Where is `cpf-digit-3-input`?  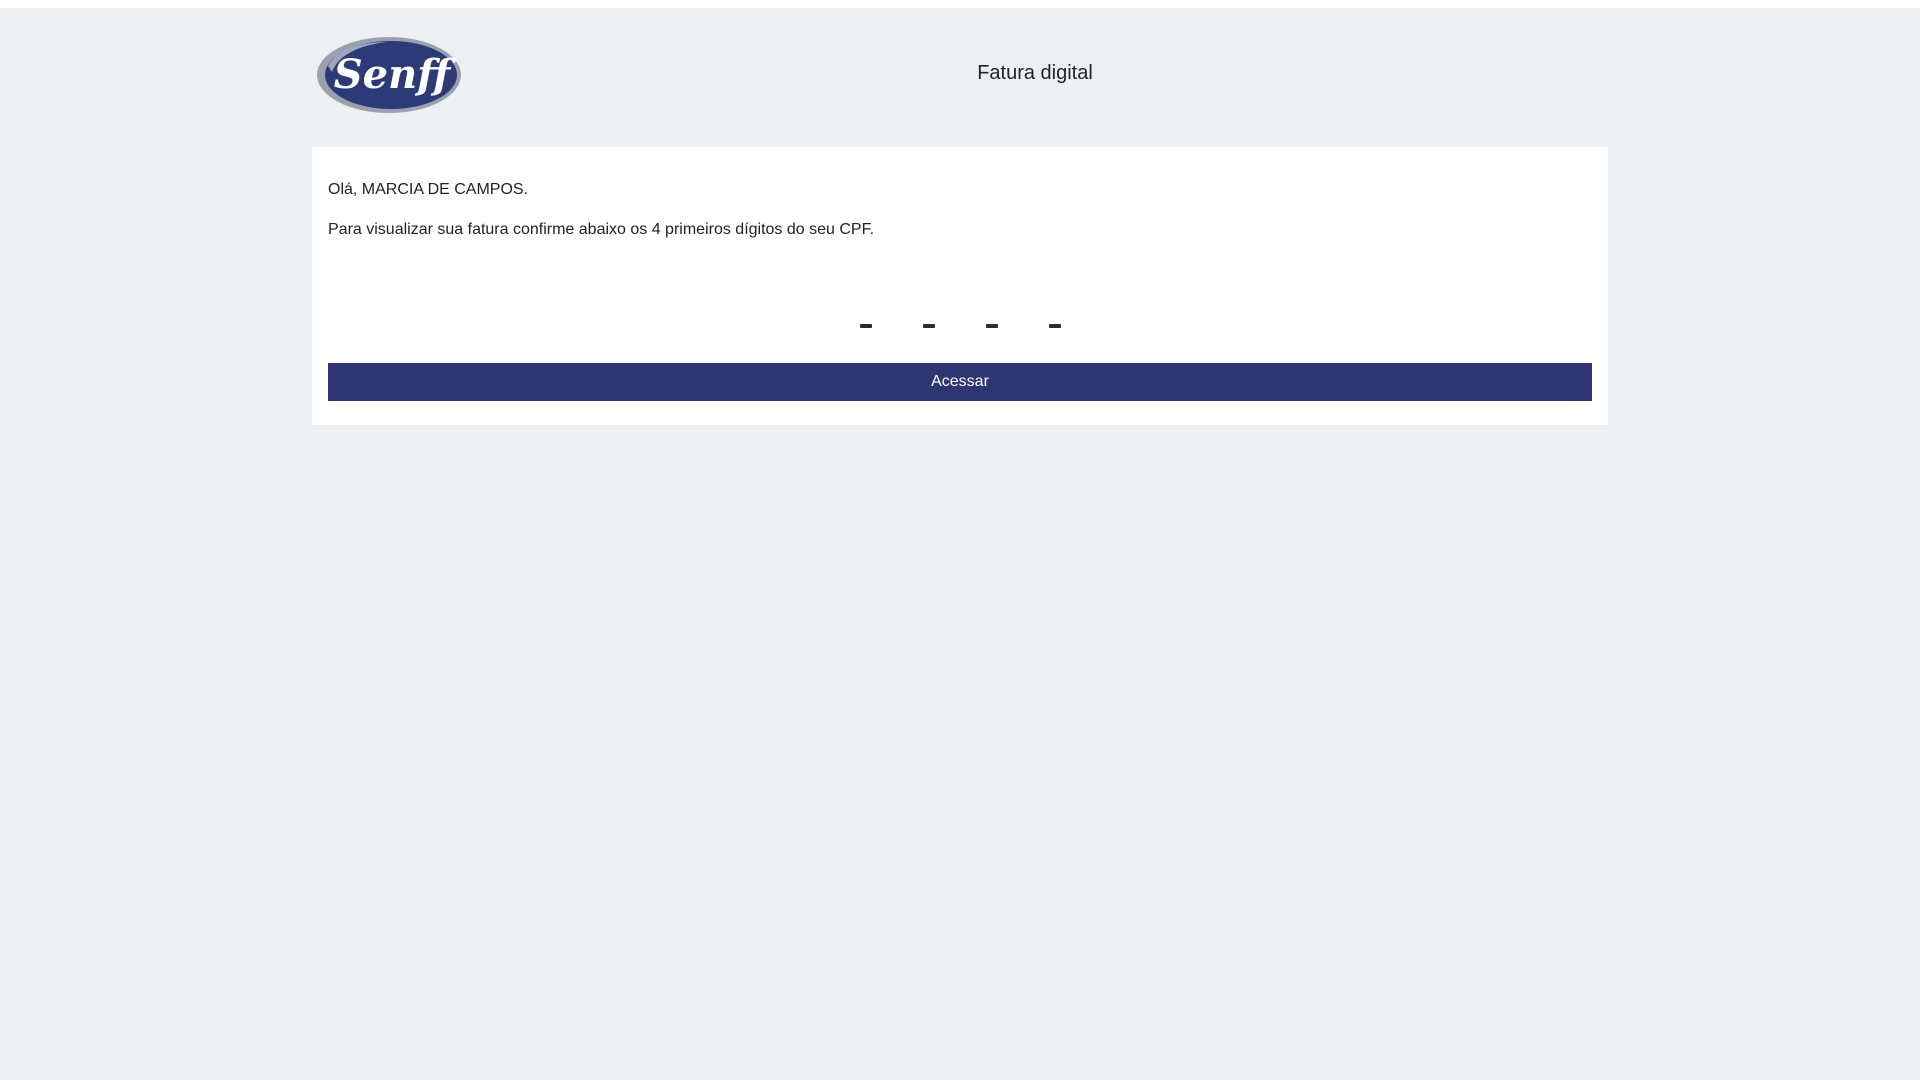 cpf-digit-3-input is located at coordinates (991, 315).